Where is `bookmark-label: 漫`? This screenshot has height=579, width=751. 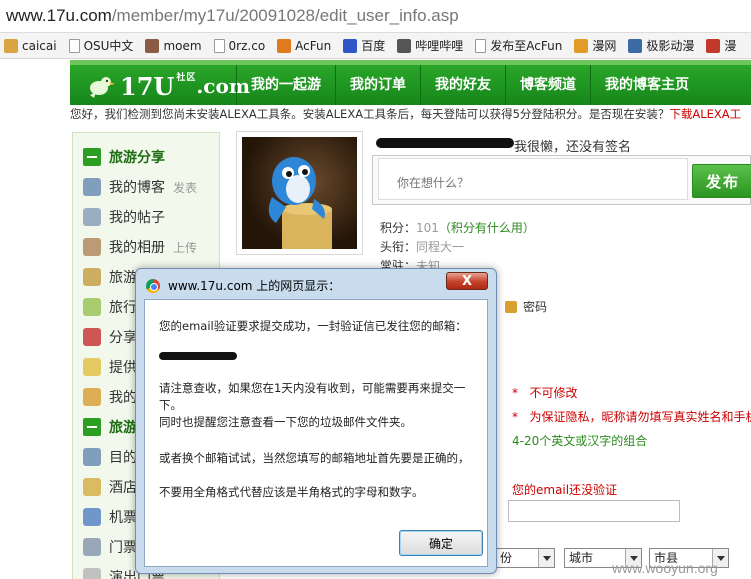
bookmark-label: 漫 is located at coordinates (730, 46).